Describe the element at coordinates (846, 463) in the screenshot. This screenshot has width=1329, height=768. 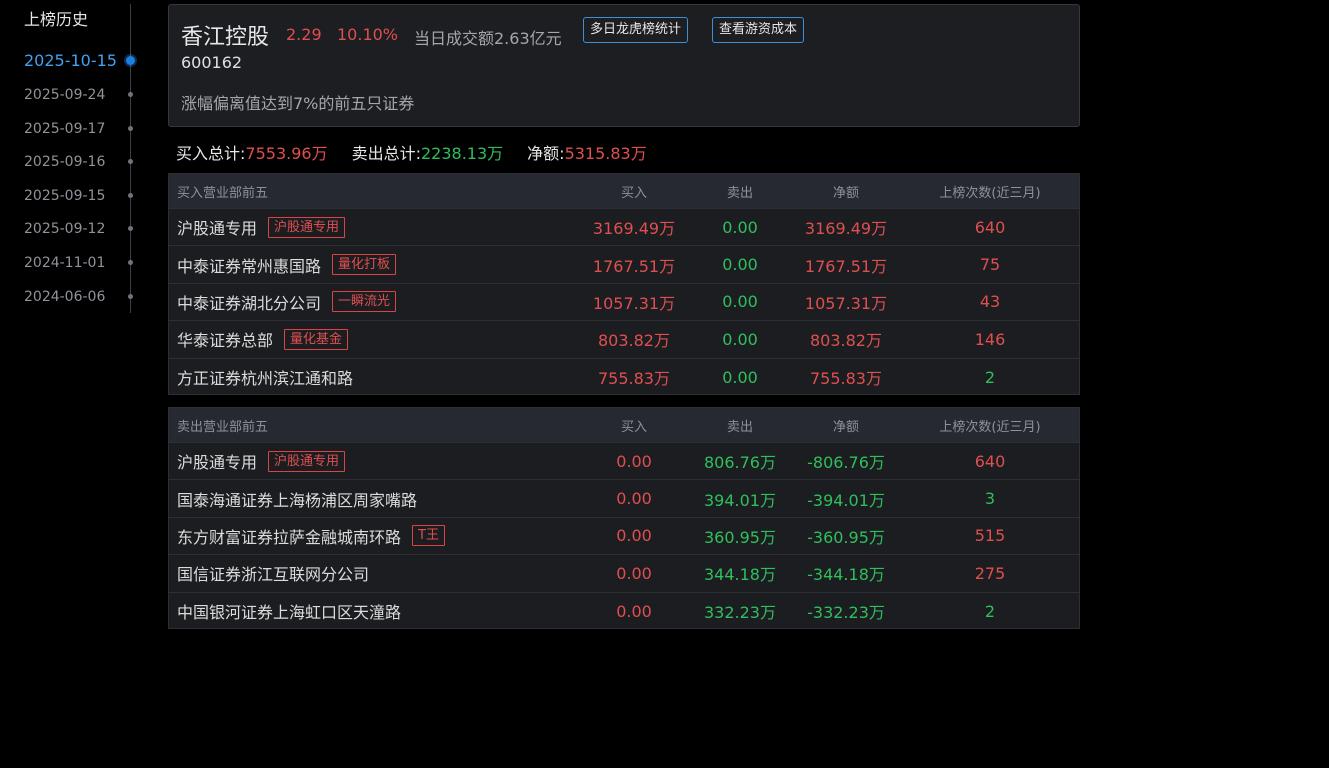
I see `net-amount: -806.76万` at that location.